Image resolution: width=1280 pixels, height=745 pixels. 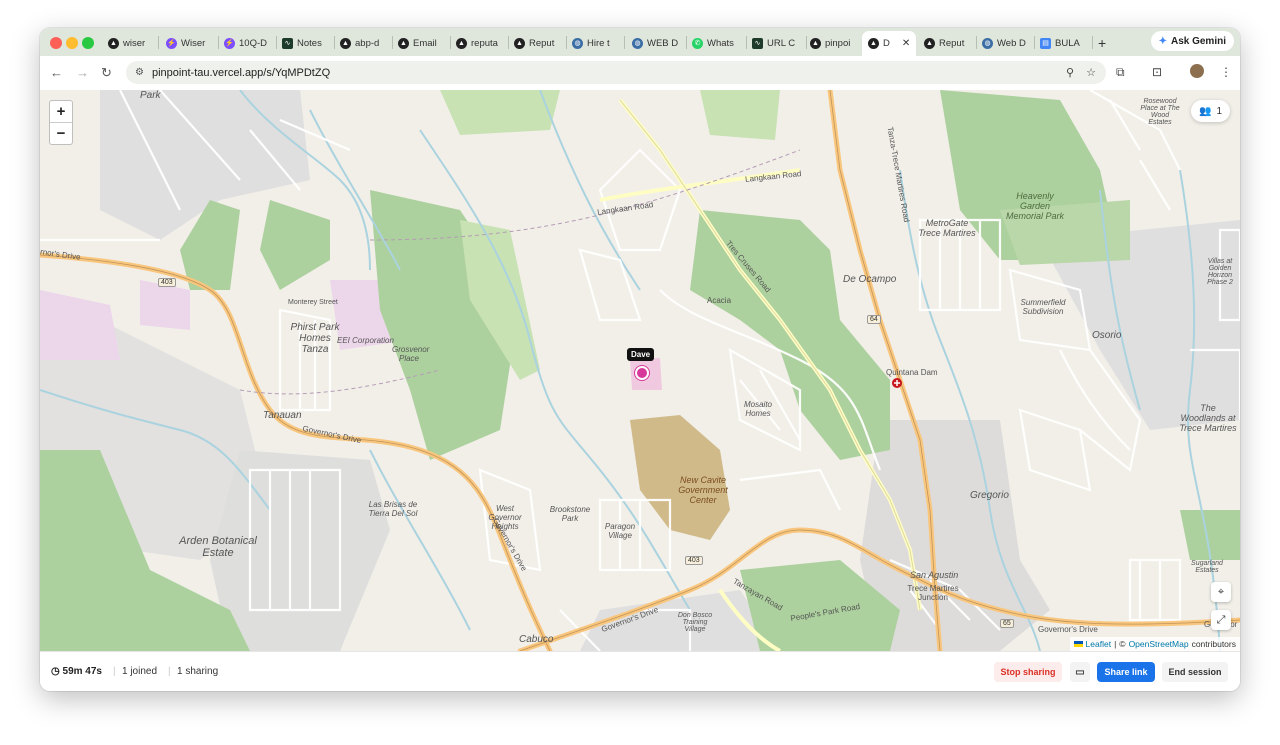 What do you see at coordinates (539, 43) in the screenshot?
I see `tab-7: ▲ Reput` at bounding box center [539, 43].